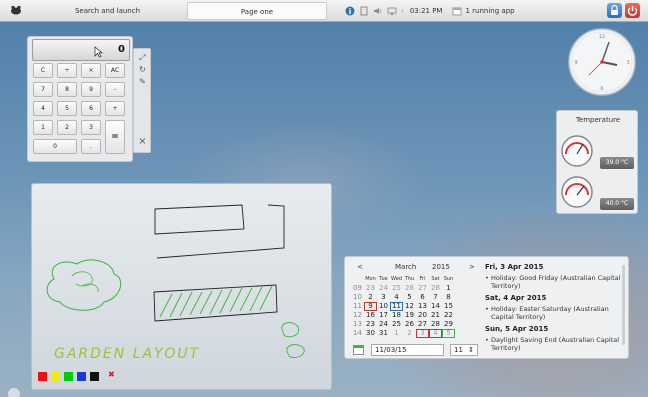 The width and height of the screenshot is (648, 397). Describe the element at coordinates (67, 108) in the screenshot. I see `calc-5-button: 5` at that location.